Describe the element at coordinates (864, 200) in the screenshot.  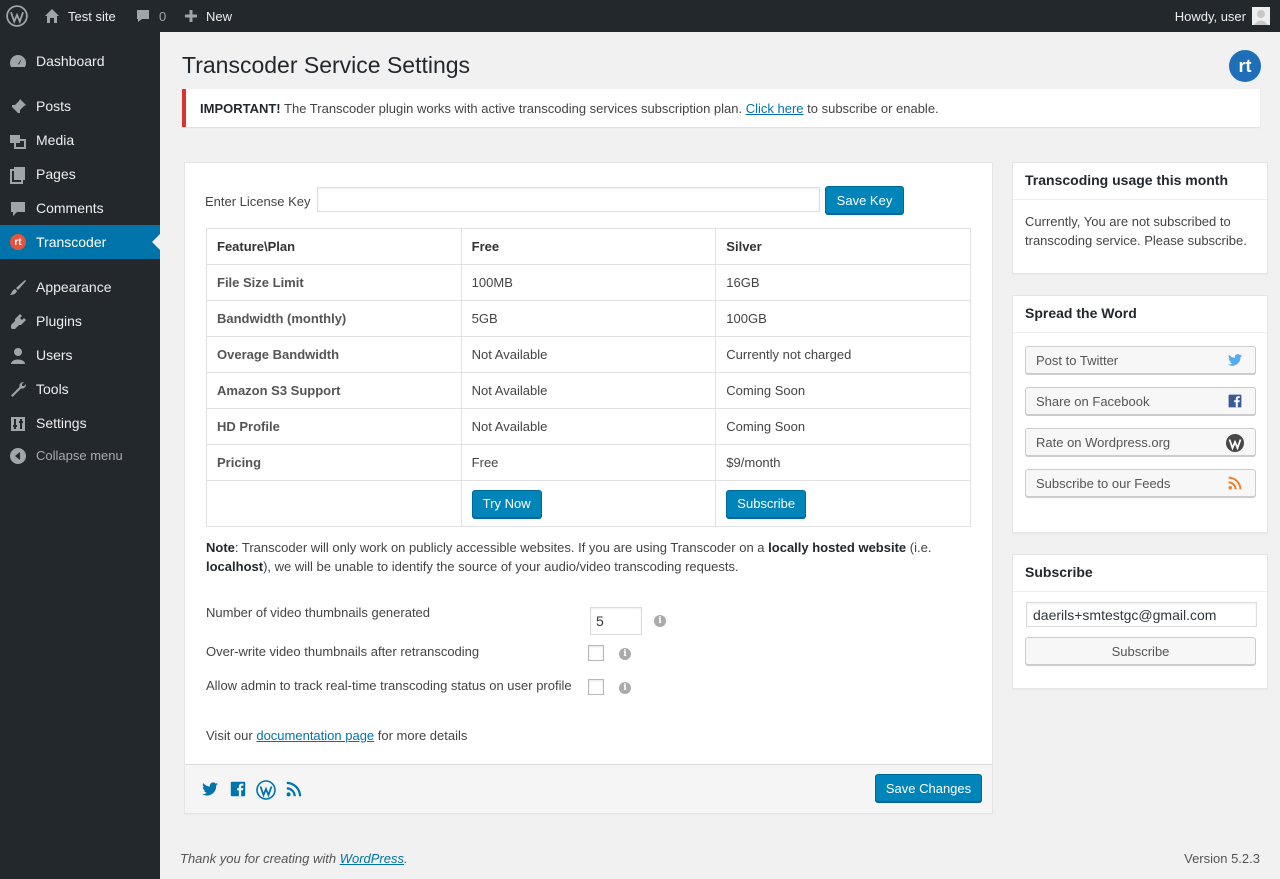
I see `save-key-button: Save Key` at that location.